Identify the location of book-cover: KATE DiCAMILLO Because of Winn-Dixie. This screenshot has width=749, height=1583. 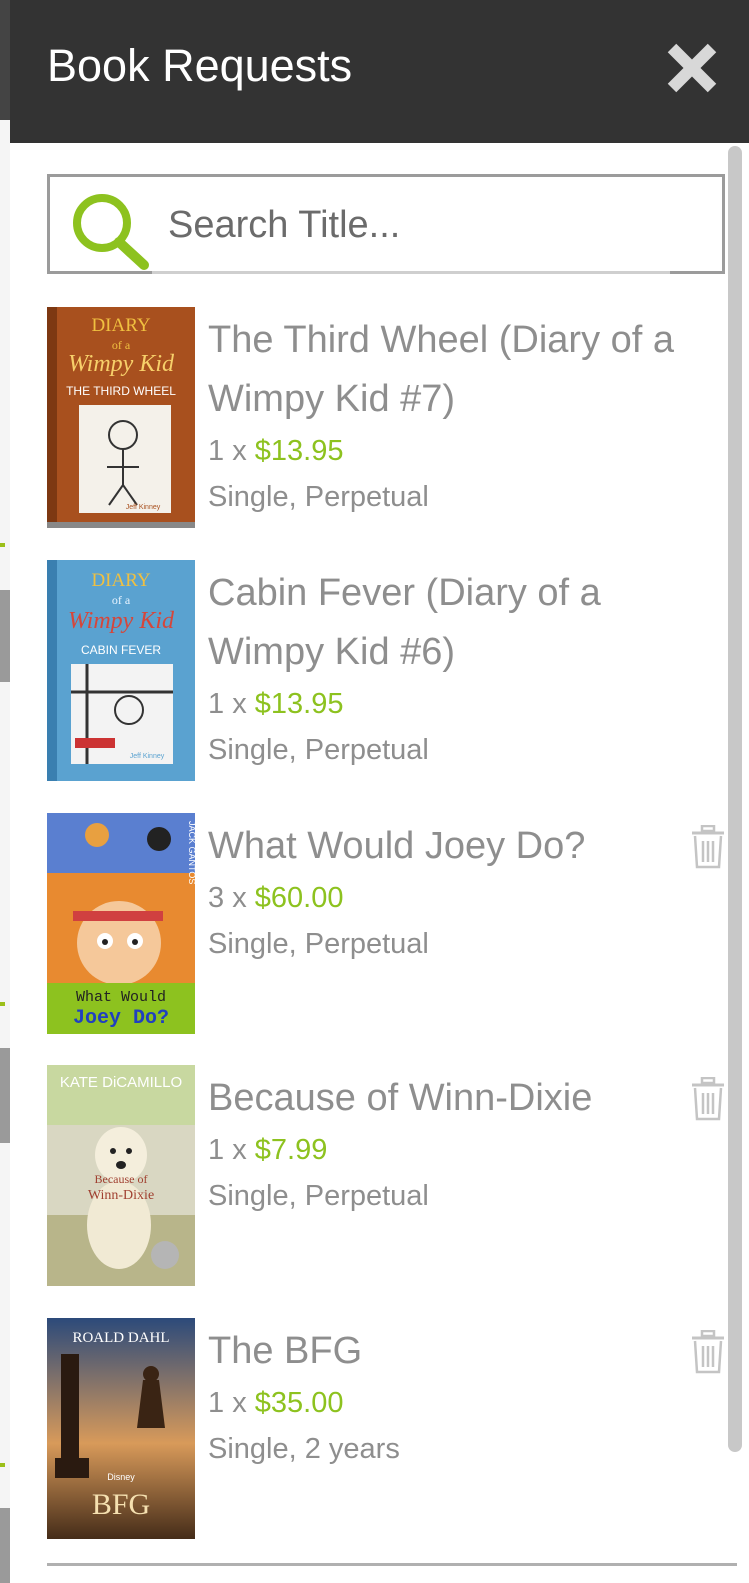
(121, 1175).